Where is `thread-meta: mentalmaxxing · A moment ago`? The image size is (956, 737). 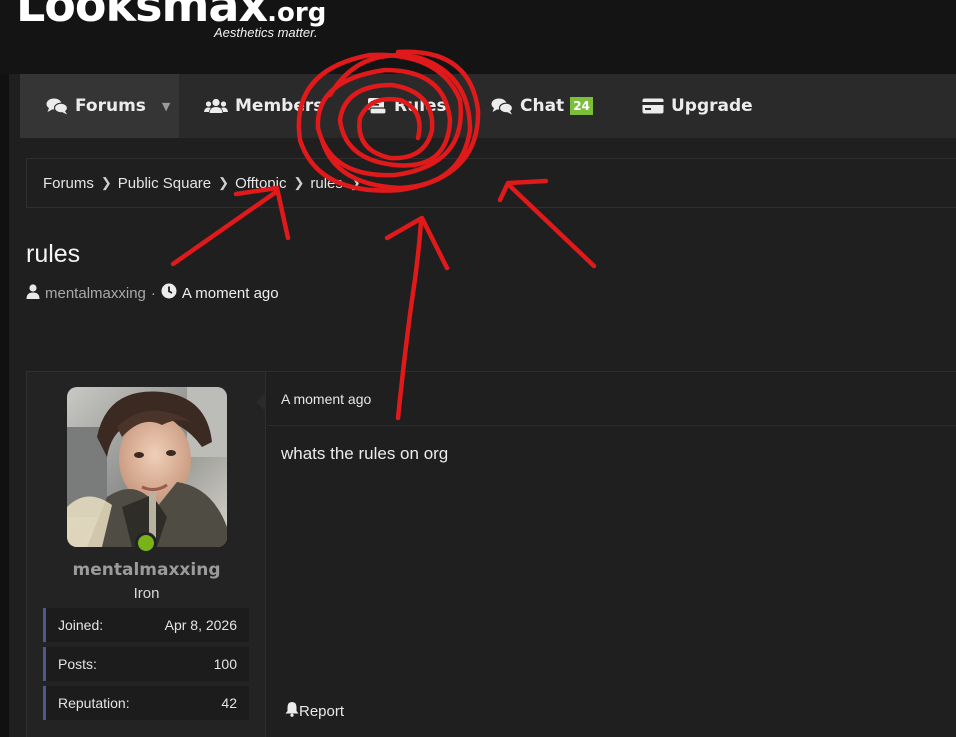 thread-meta: mentalmaxxing · A moment ago is located at coordinates (152, 293).